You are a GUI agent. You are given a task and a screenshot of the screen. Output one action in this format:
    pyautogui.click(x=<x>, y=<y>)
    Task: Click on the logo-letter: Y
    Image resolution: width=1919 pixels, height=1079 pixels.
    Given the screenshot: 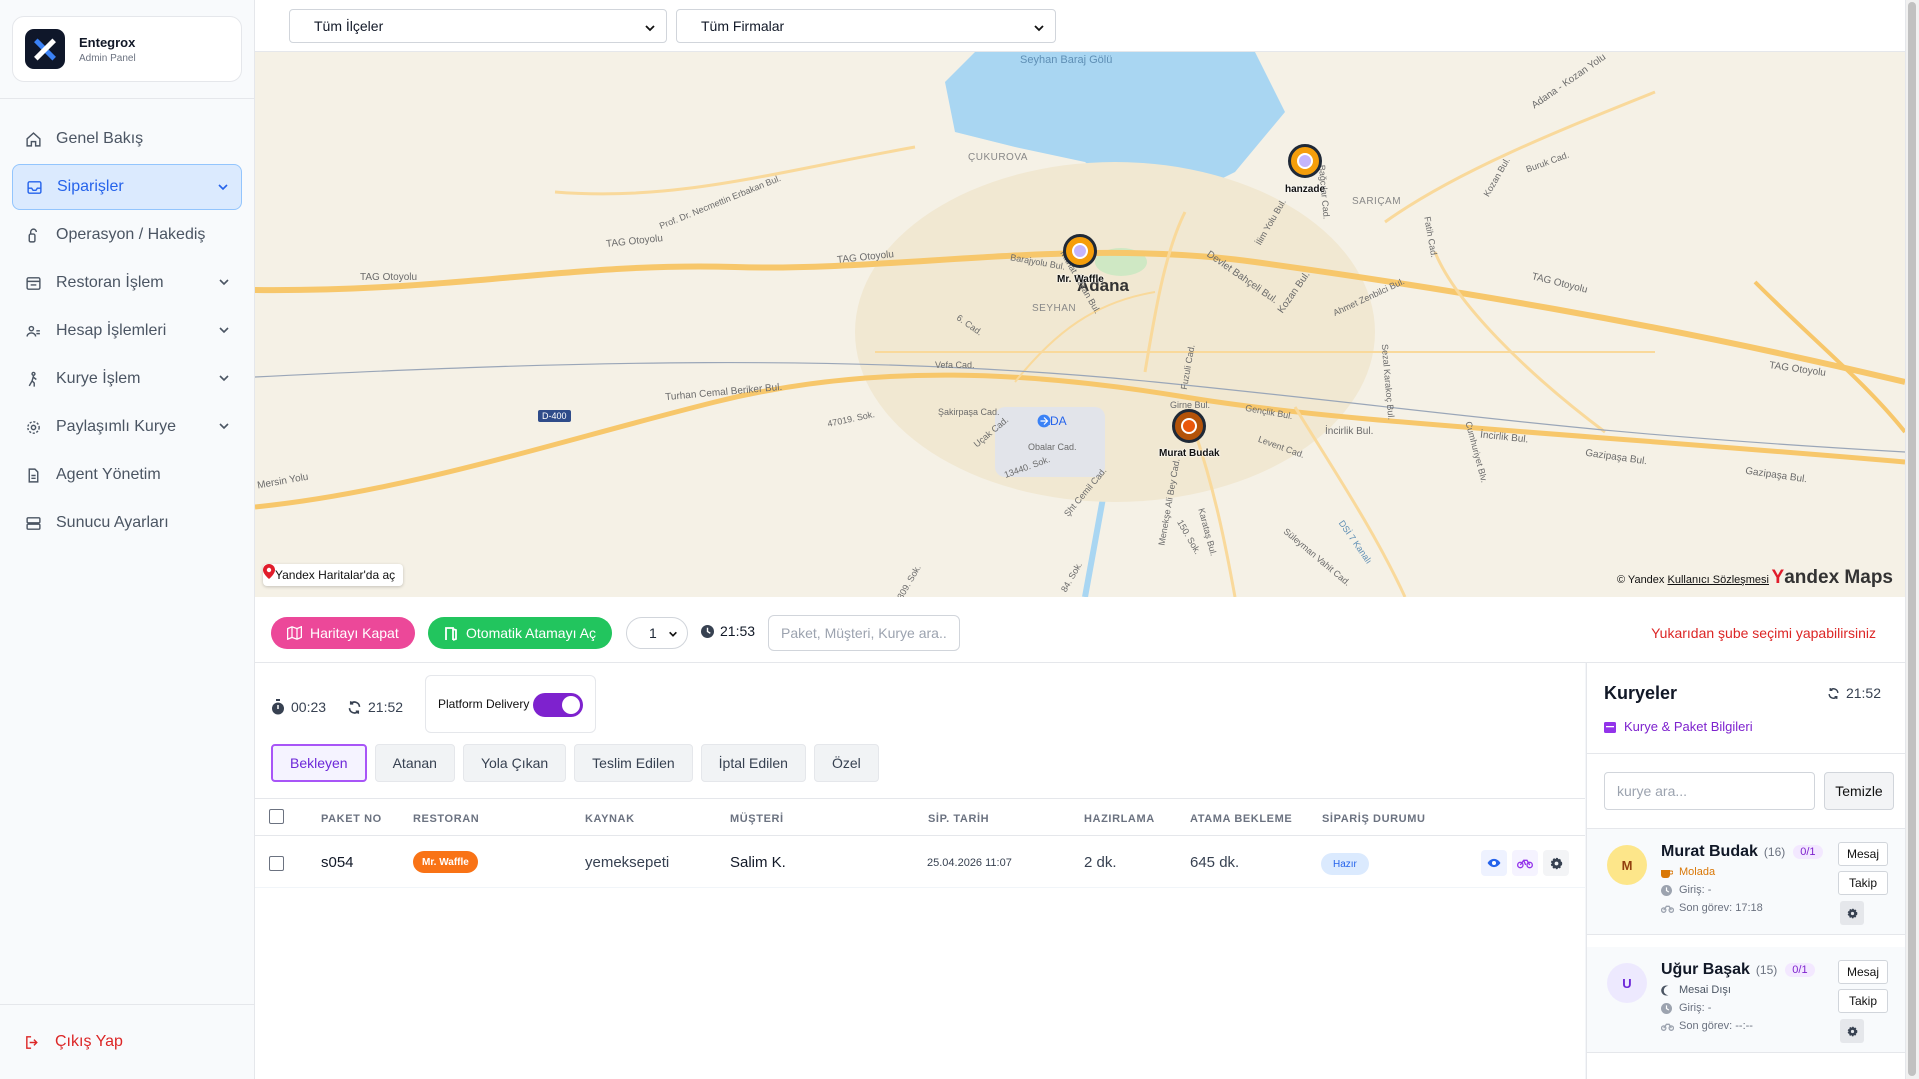 What is the action you would take?
    pyautogui.click(x=1778, y=577)
    